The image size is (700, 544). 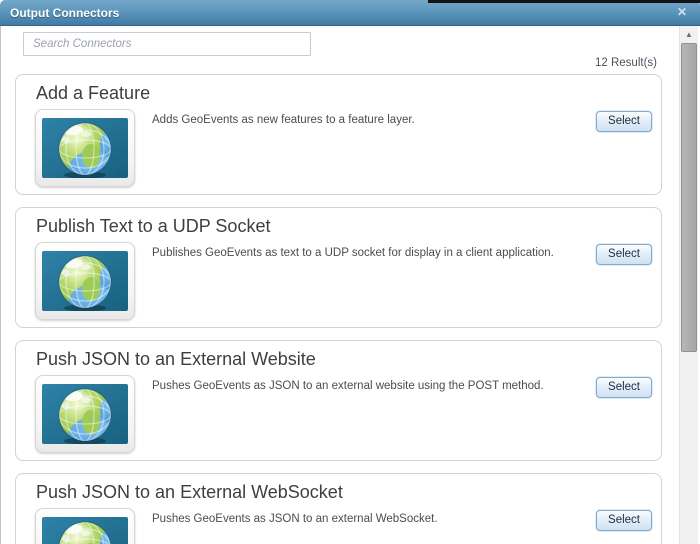 I want to click on dialog-title: Output Connectors, so click(x=65, y=13).